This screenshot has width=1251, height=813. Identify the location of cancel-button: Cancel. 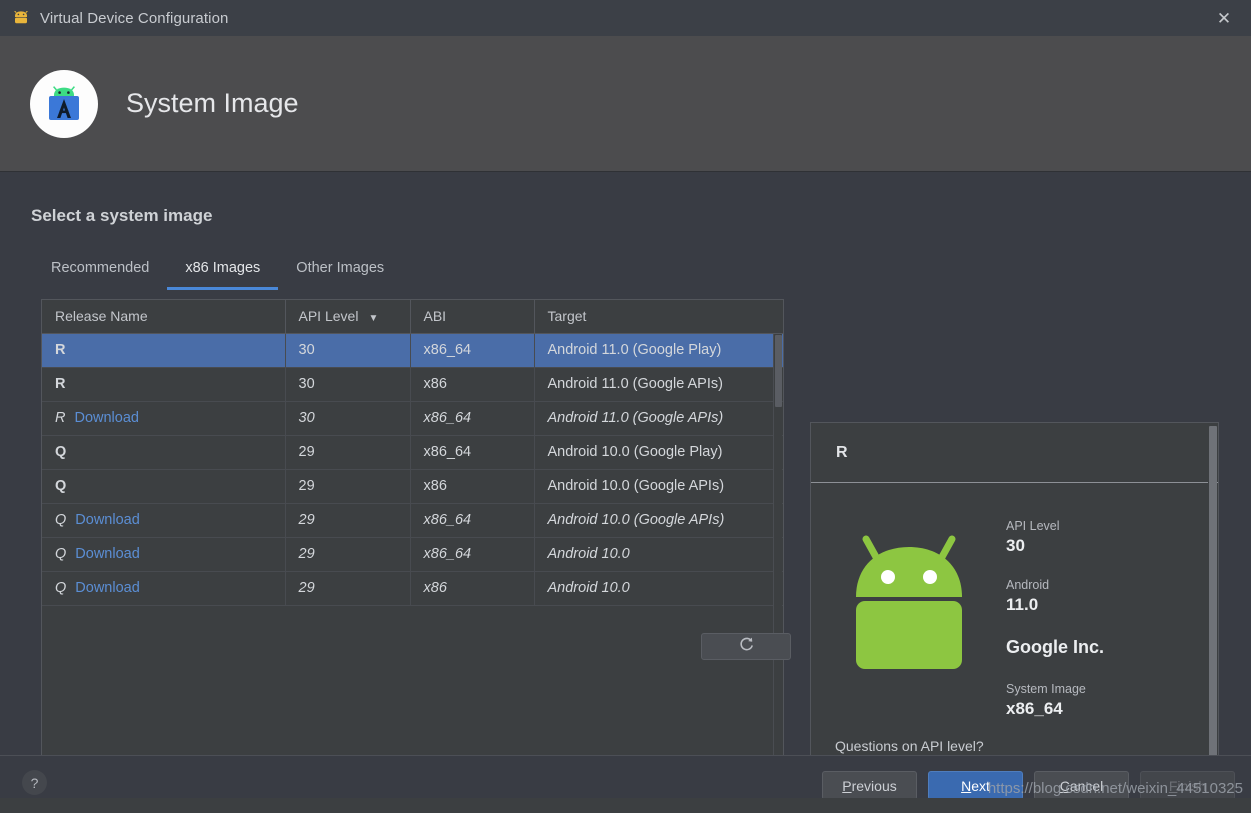
(1081, 785).